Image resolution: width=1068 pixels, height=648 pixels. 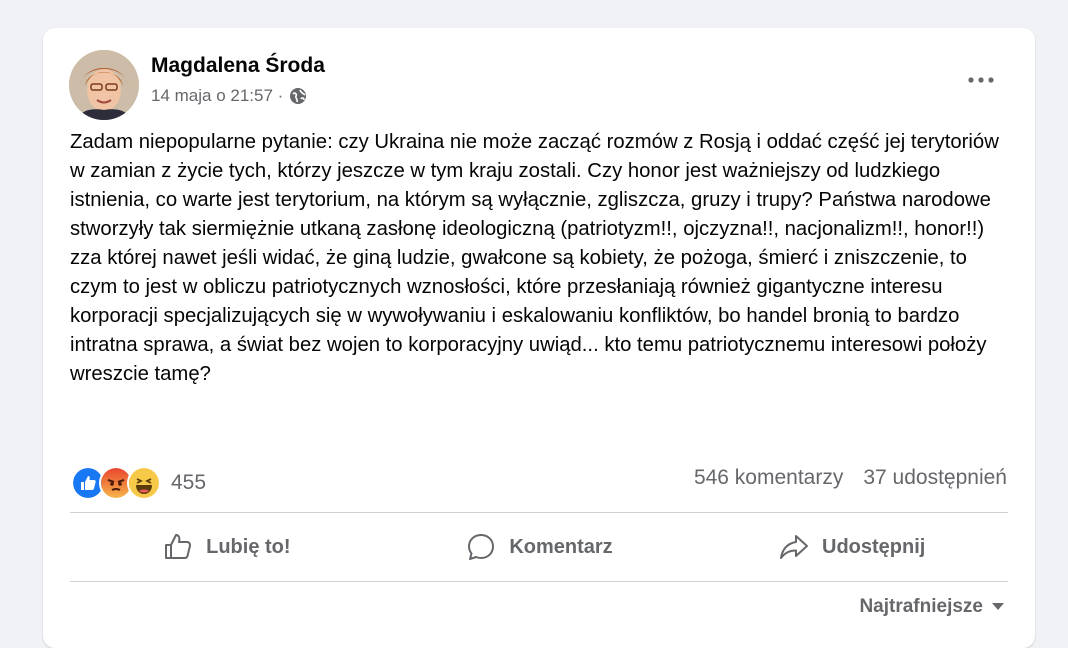 What do you see at coordinates (935, 478) in the screenshot?
I see `shares-count: 37 udostępnień` at bounding box center [935, 478].